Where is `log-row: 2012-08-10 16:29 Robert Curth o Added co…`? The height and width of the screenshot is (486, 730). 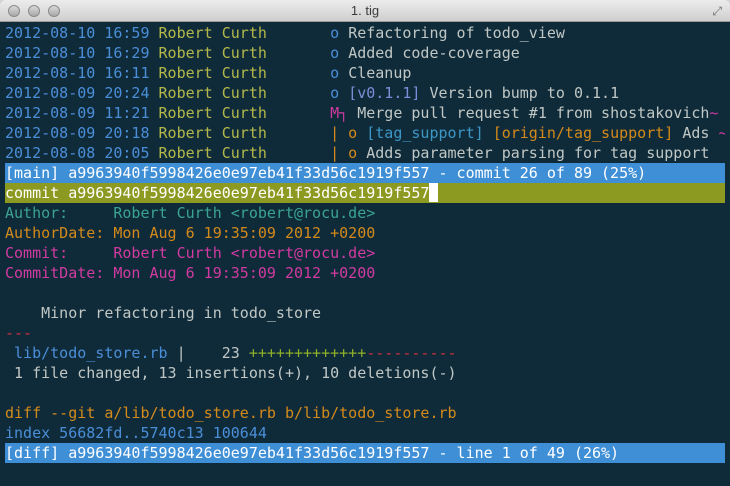 log-row: 2012-08-10 16:29 Robert Curth o Added co… is located at coordinates (365, 53).